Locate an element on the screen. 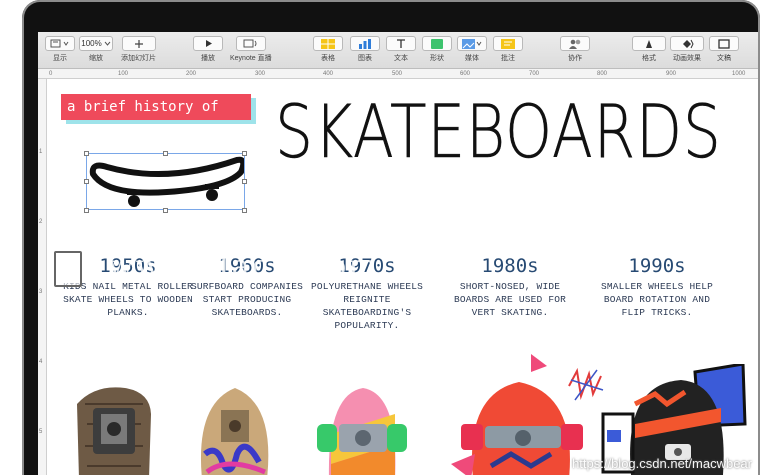 The height and width of the screenshot is (475, 780). toolbar-zoom: 100% 缩放 is located at coordinates (96, 49).